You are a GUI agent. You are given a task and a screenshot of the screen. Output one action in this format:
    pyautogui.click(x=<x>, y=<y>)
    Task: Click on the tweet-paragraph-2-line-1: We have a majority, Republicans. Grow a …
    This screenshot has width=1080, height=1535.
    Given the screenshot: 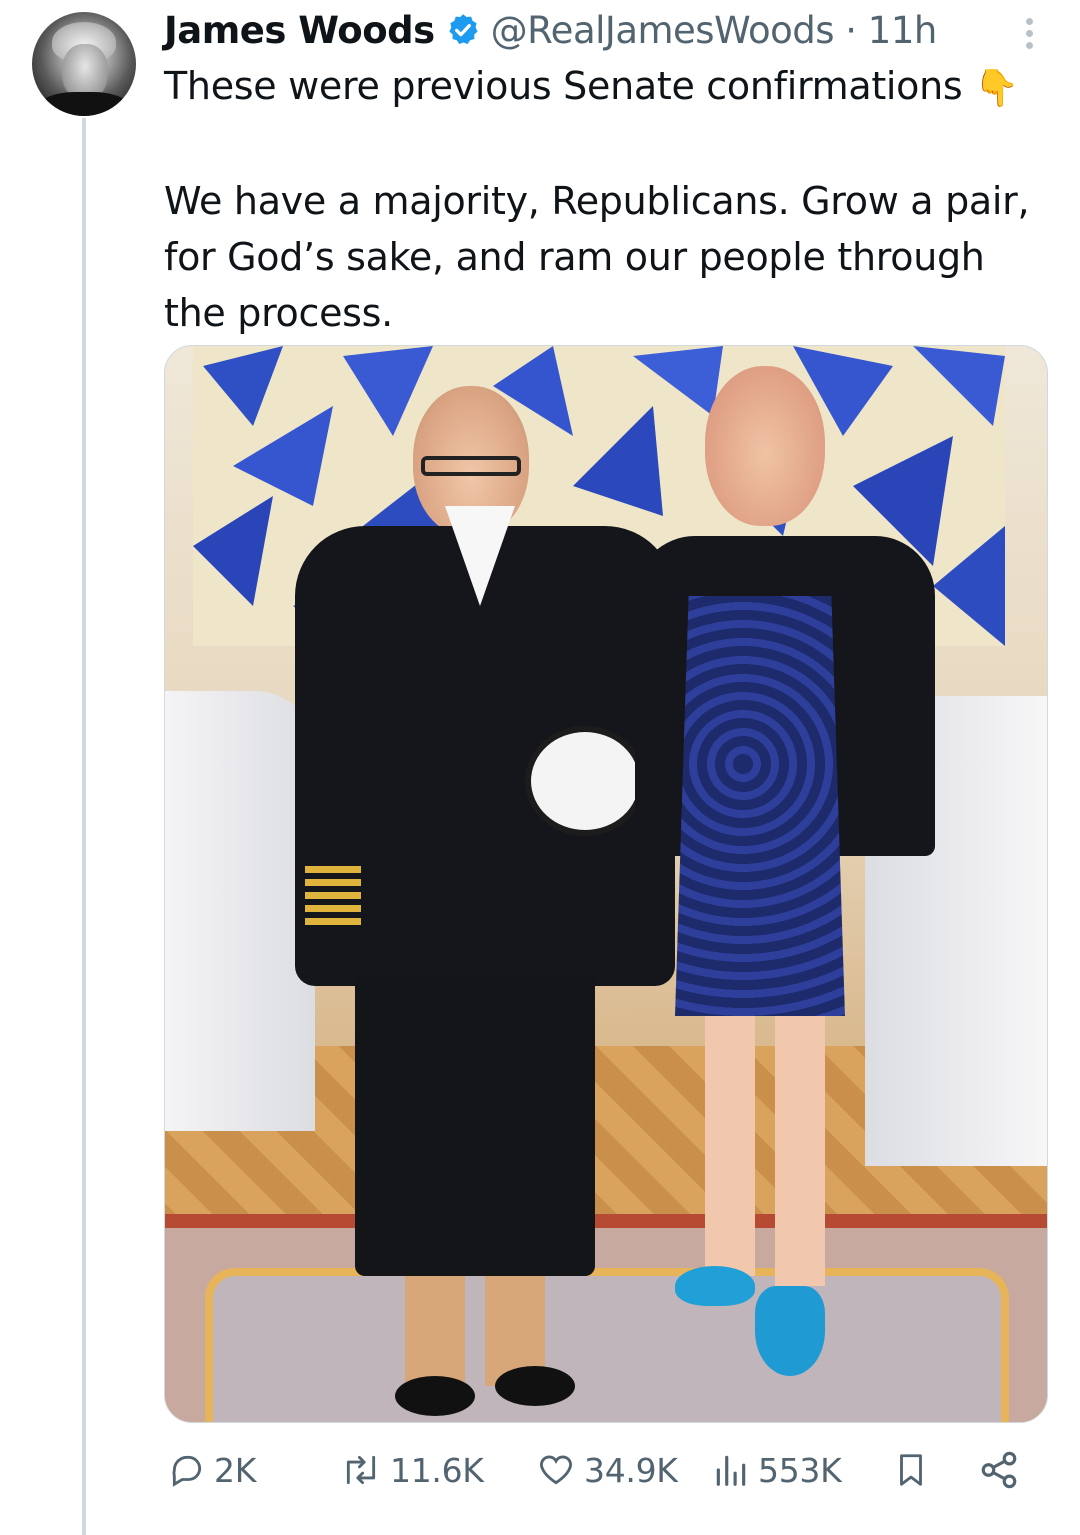 What is the action you would take?
    pyautogui.click(x=597, y=200)
    